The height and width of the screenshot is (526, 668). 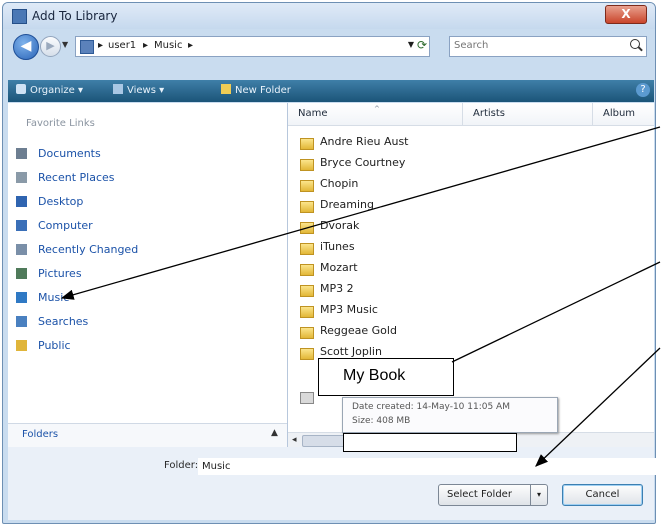 I want to click on arrow-to-select-folder, so click(x=598, y=407).